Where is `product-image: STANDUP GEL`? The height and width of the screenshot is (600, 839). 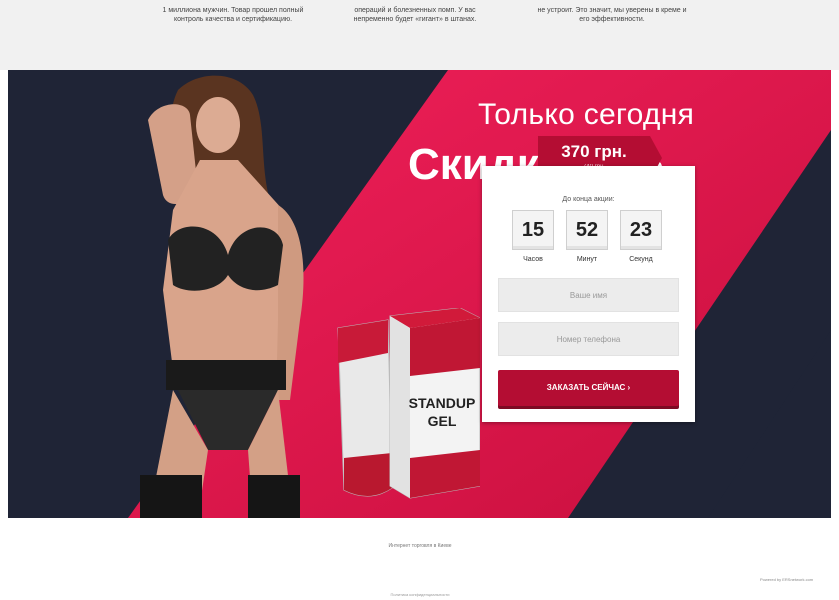 product-image: STANDUP GEL is located at coordinates (408, 403).